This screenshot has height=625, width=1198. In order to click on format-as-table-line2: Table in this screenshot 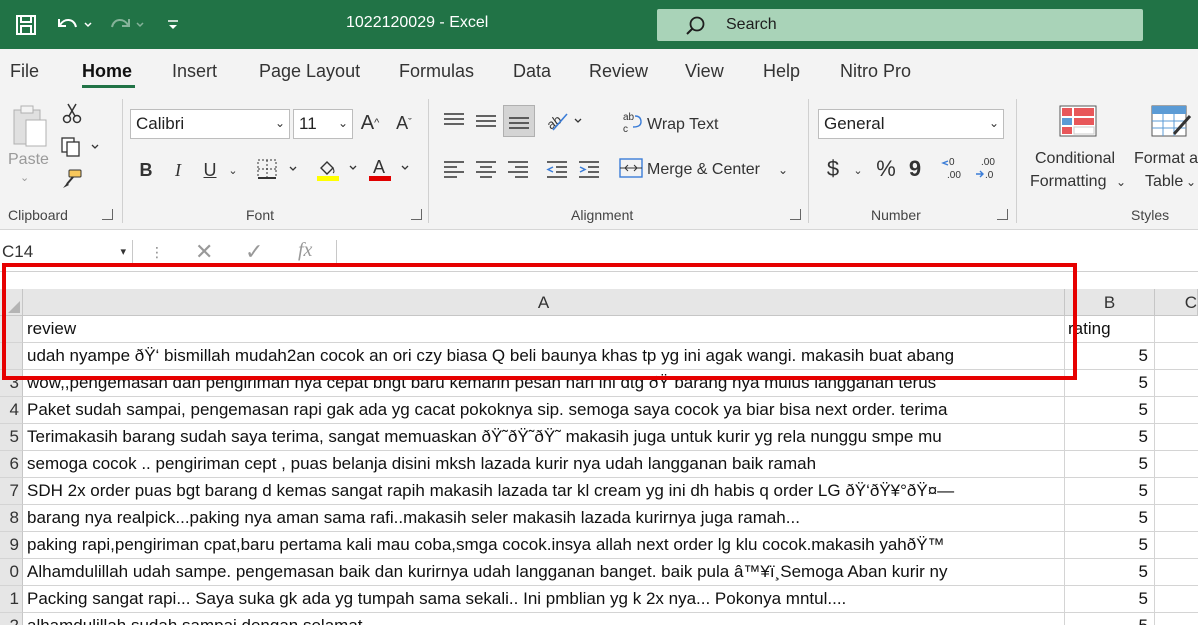, I will do `click(1164, 182)`.